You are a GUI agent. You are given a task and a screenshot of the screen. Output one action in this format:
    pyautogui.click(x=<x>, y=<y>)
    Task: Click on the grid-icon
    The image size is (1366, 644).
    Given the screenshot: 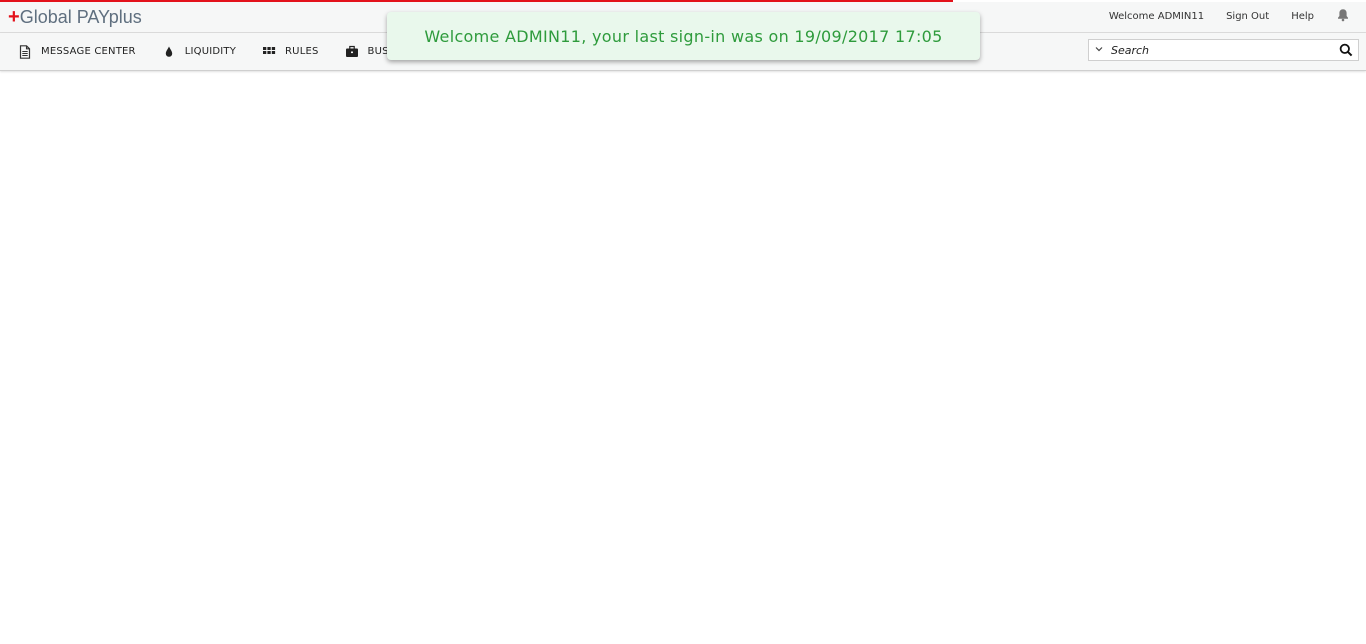 What is the action you would take?
    pyautogui.click(x=269, y=50)
    